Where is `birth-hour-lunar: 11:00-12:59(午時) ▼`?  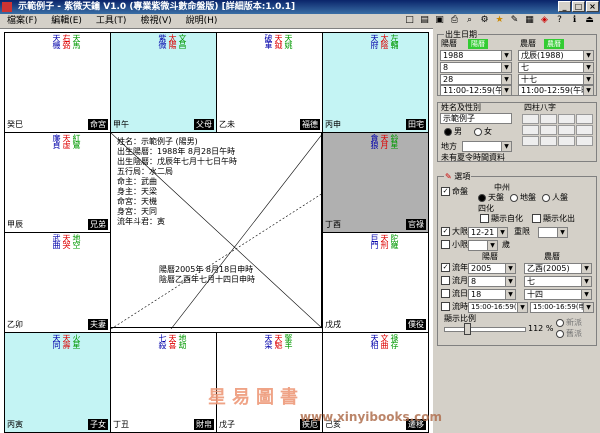
birth-hour-lunar: 11:00-12:59(午時) ▼ is located at coordinates (556, 90).